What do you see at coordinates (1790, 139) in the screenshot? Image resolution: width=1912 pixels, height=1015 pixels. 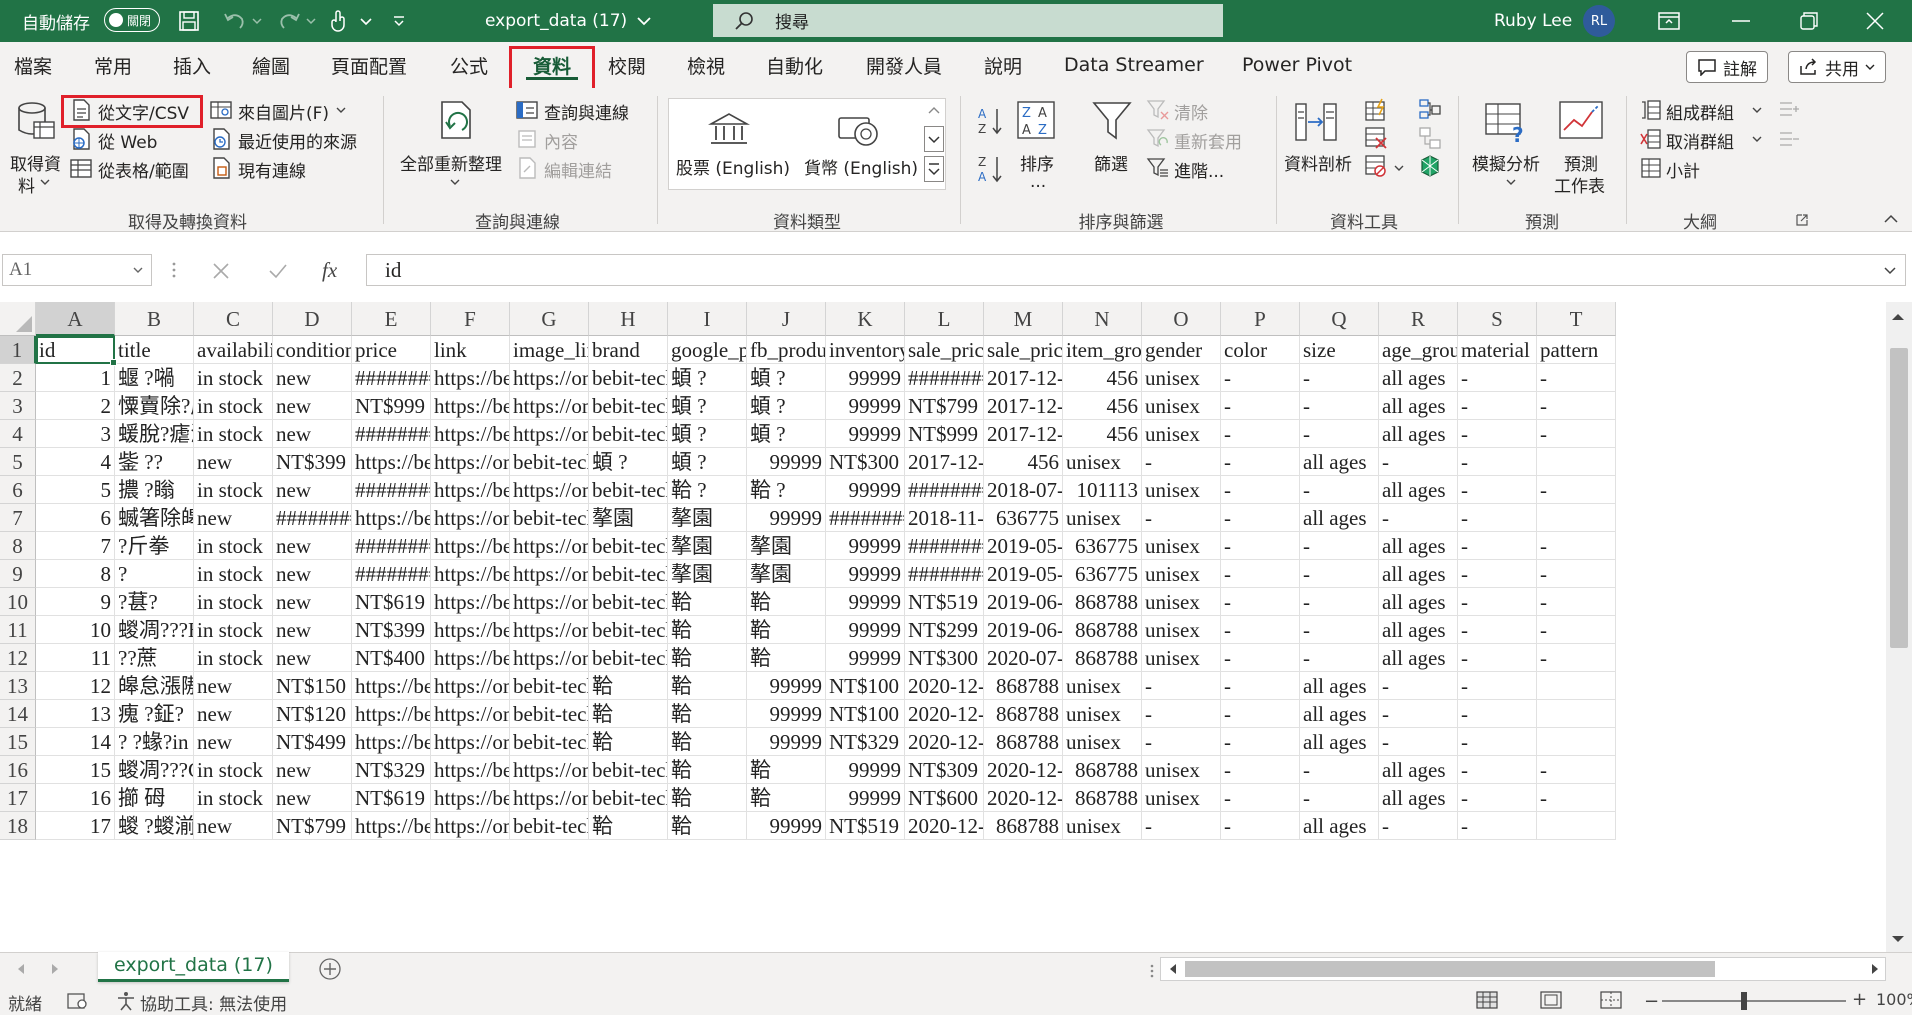 I see `hide-detail-icon` at bounding box center [1790, 139].